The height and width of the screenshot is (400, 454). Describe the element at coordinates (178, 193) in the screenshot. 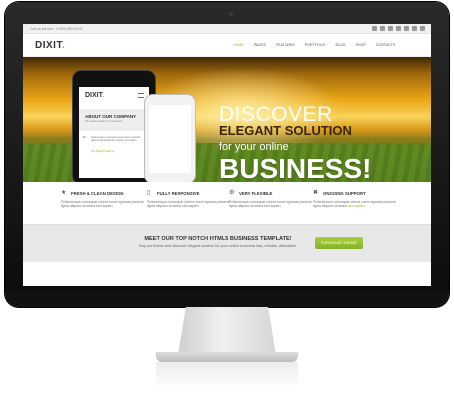

I see `feature-title: FULLY RESPONSIVE` at that location.